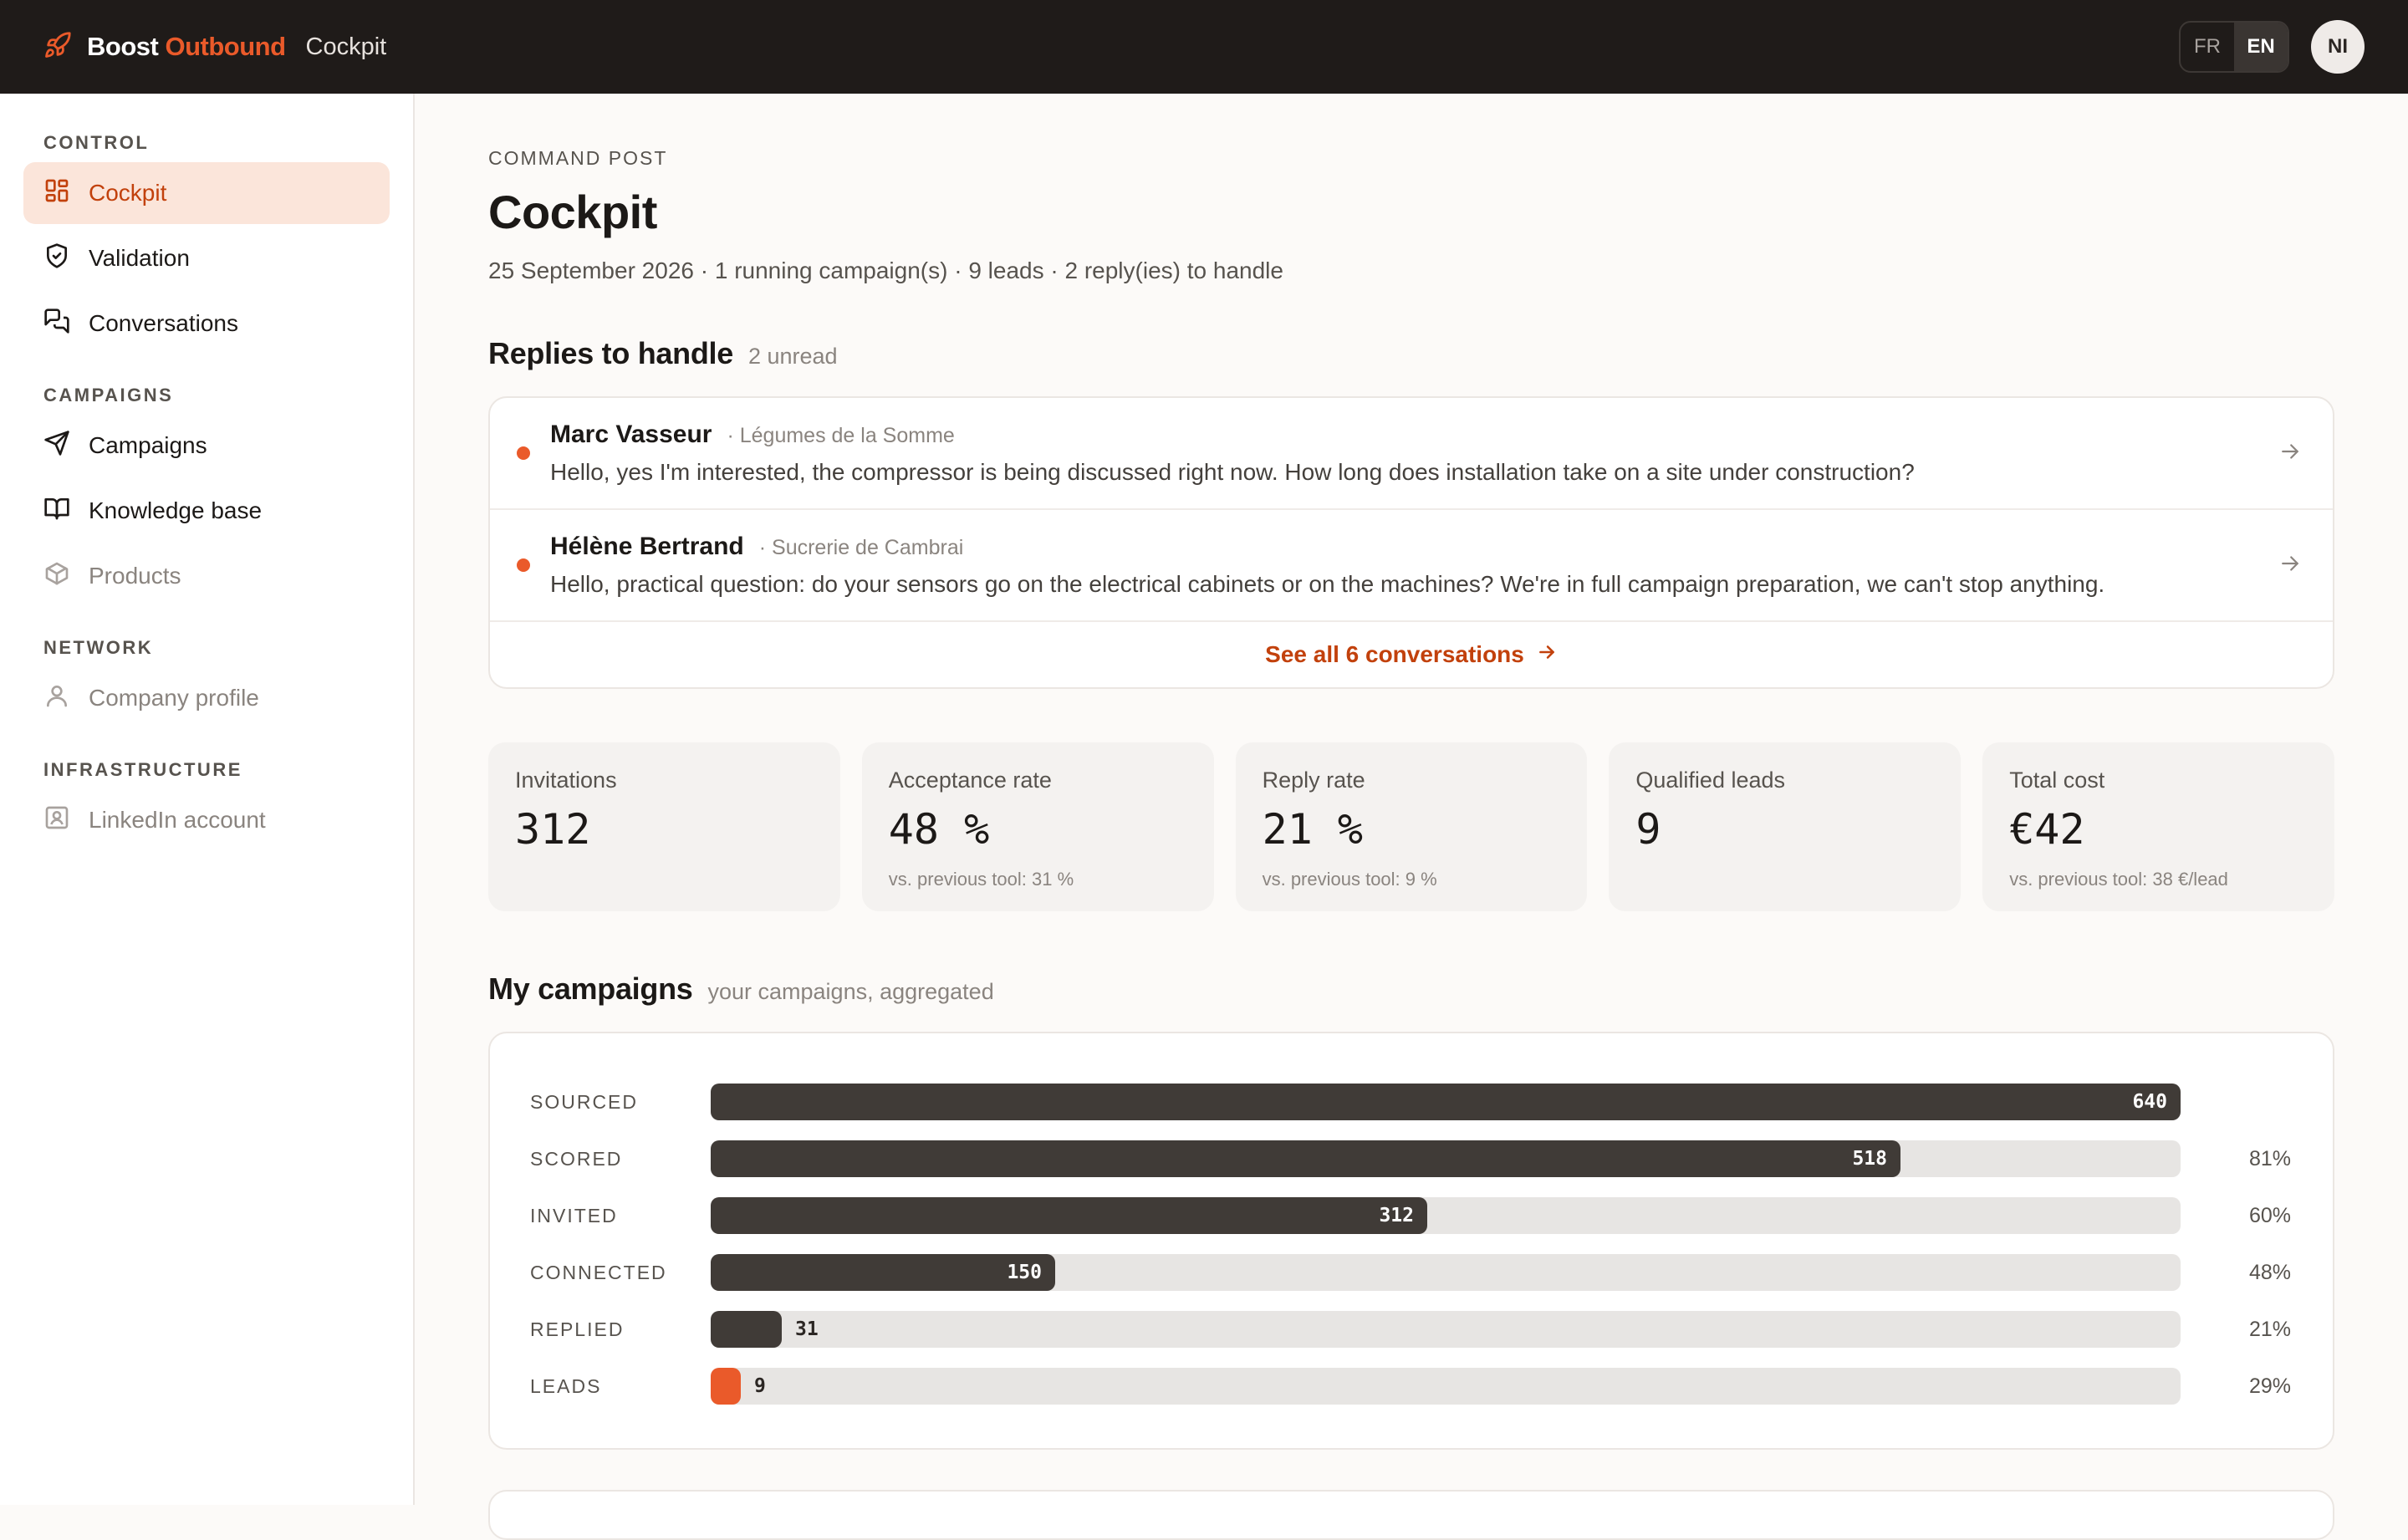 Image resolution: width=2408 pixels, height=1540 pixels. Describe the element at coordinates (1710, 780) in the screenshot. I see `kpi-label: Qualified leads` at that location.